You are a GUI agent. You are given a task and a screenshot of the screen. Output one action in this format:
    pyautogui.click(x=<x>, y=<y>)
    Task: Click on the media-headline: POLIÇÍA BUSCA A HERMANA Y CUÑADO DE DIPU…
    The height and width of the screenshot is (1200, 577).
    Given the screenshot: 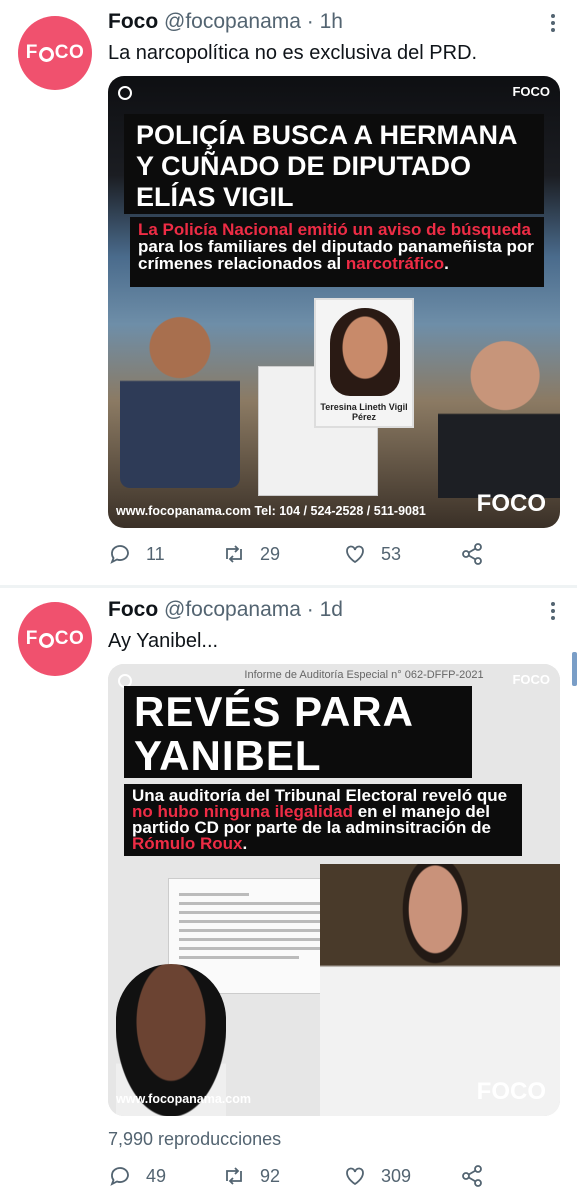 What is the action you would take?
    pyautogui.click(x=334, y=164)
    